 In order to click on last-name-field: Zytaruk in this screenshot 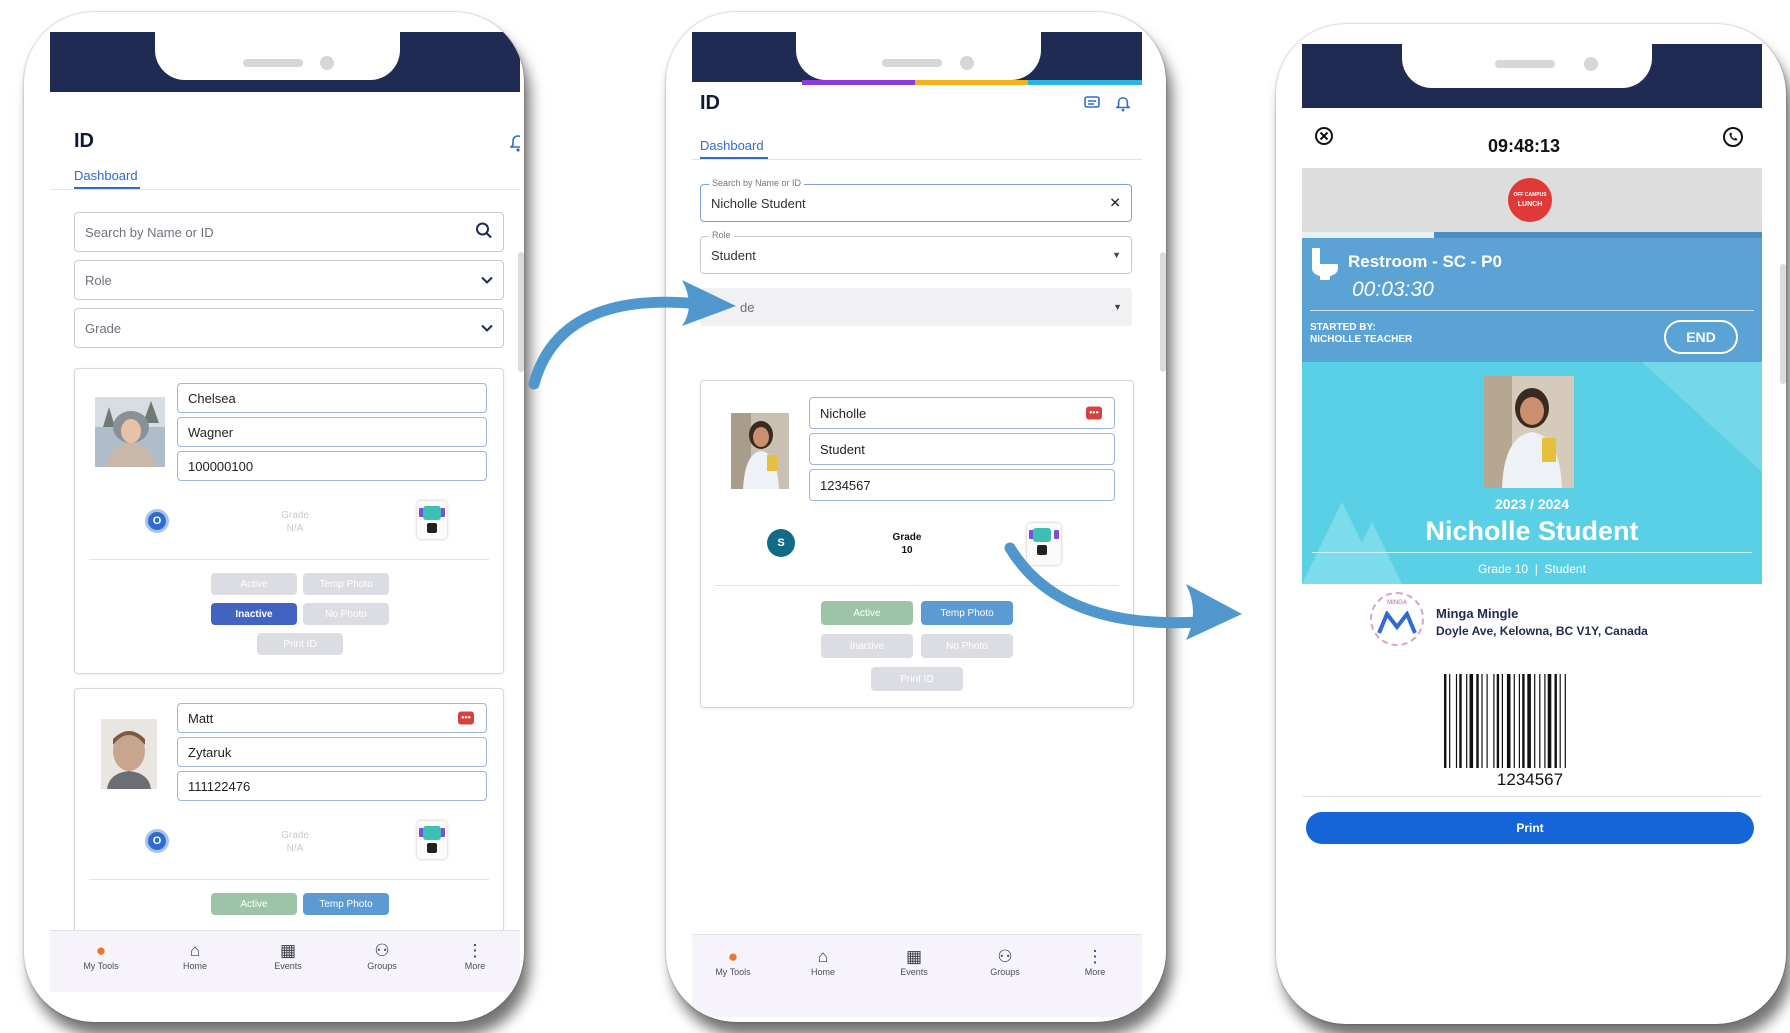, I will do `click(332, 752)`.